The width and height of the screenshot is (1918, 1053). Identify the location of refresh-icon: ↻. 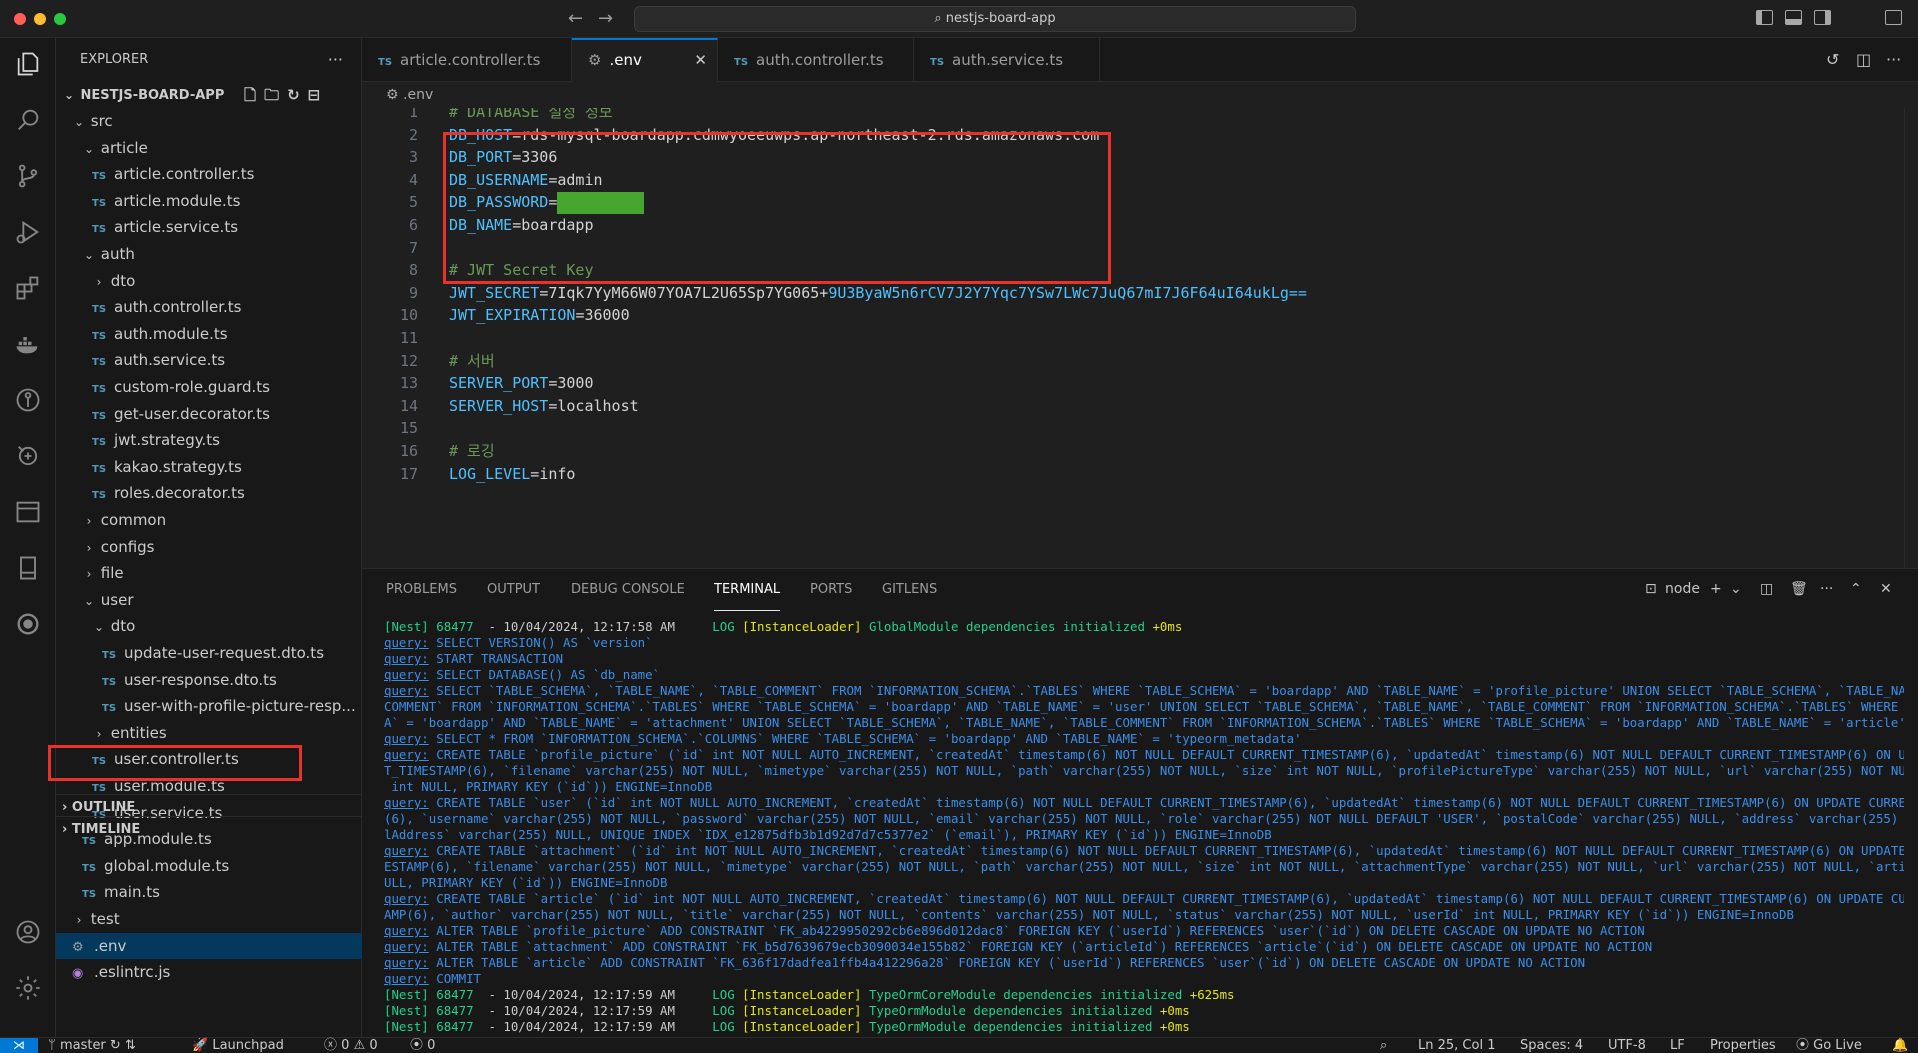
(297, 95).